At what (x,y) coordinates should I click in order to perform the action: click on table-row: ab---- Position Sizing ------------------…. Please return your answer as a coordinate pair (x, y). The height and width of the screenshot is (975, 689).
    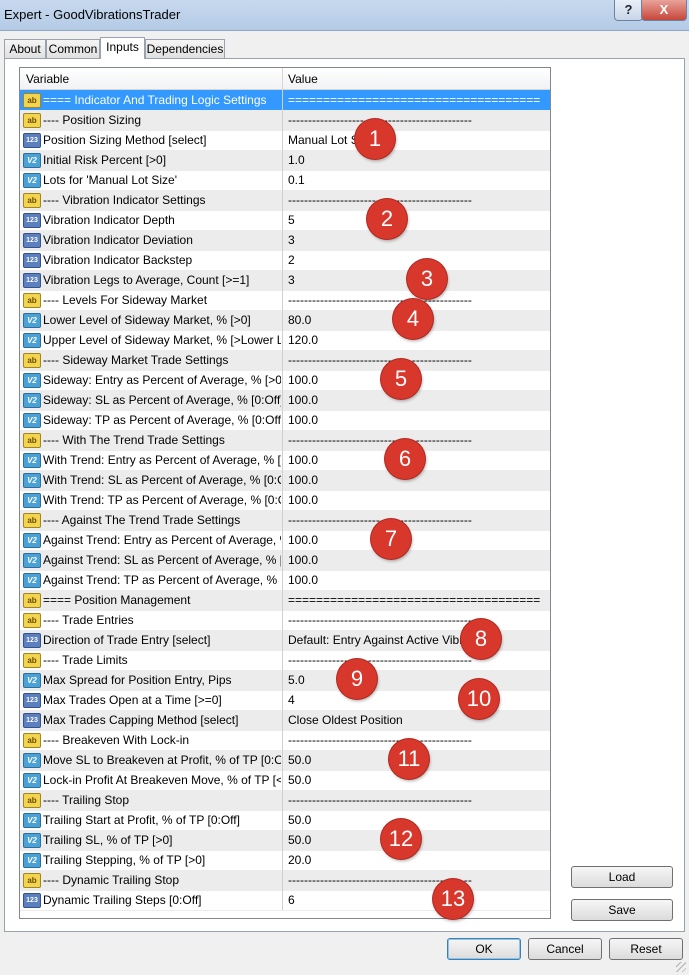
    Looking at the image, I should click on (285, 120).